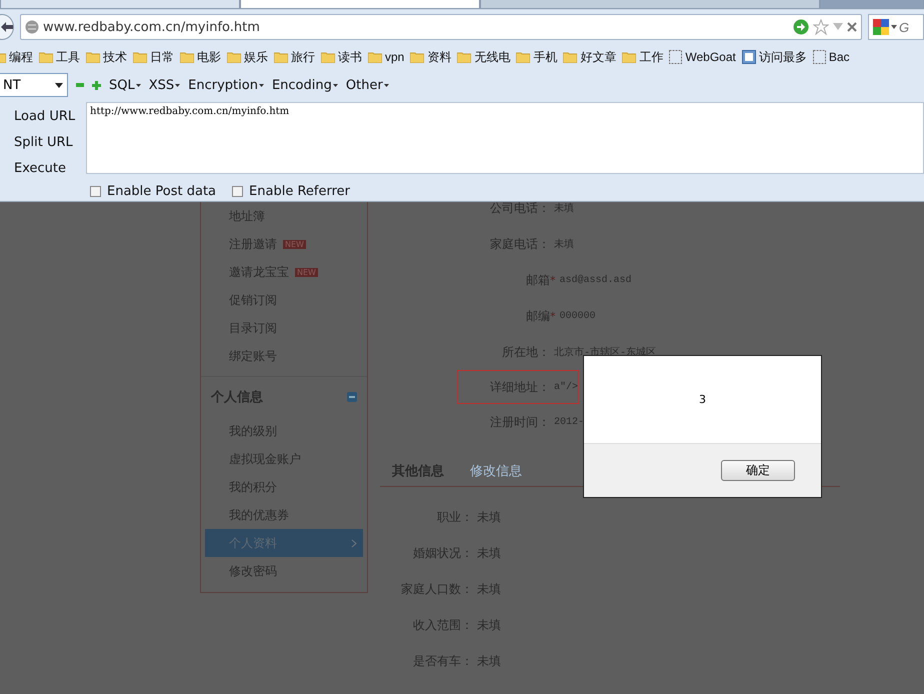  I want to click on bookmark: 工作, so click(643, 57).